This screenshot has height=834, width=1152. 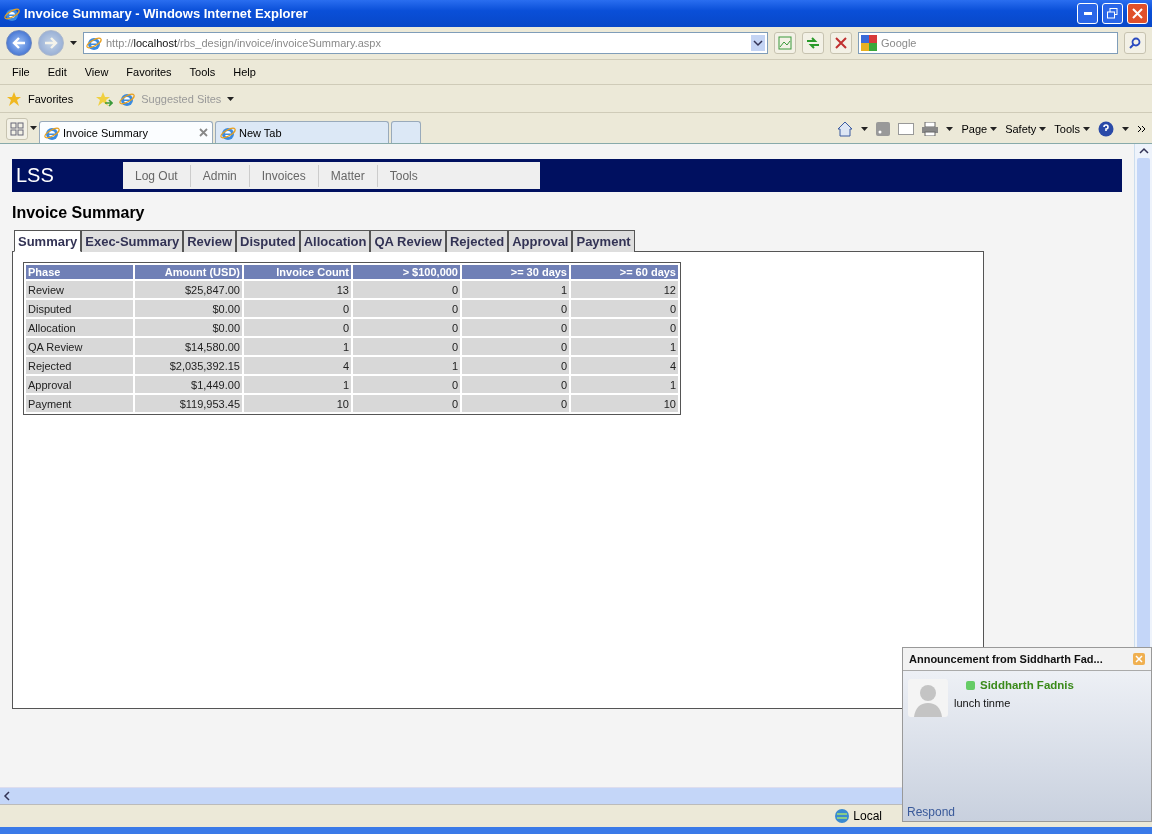 I want to click on chevrons-icon, so click(x=1141, y=129).